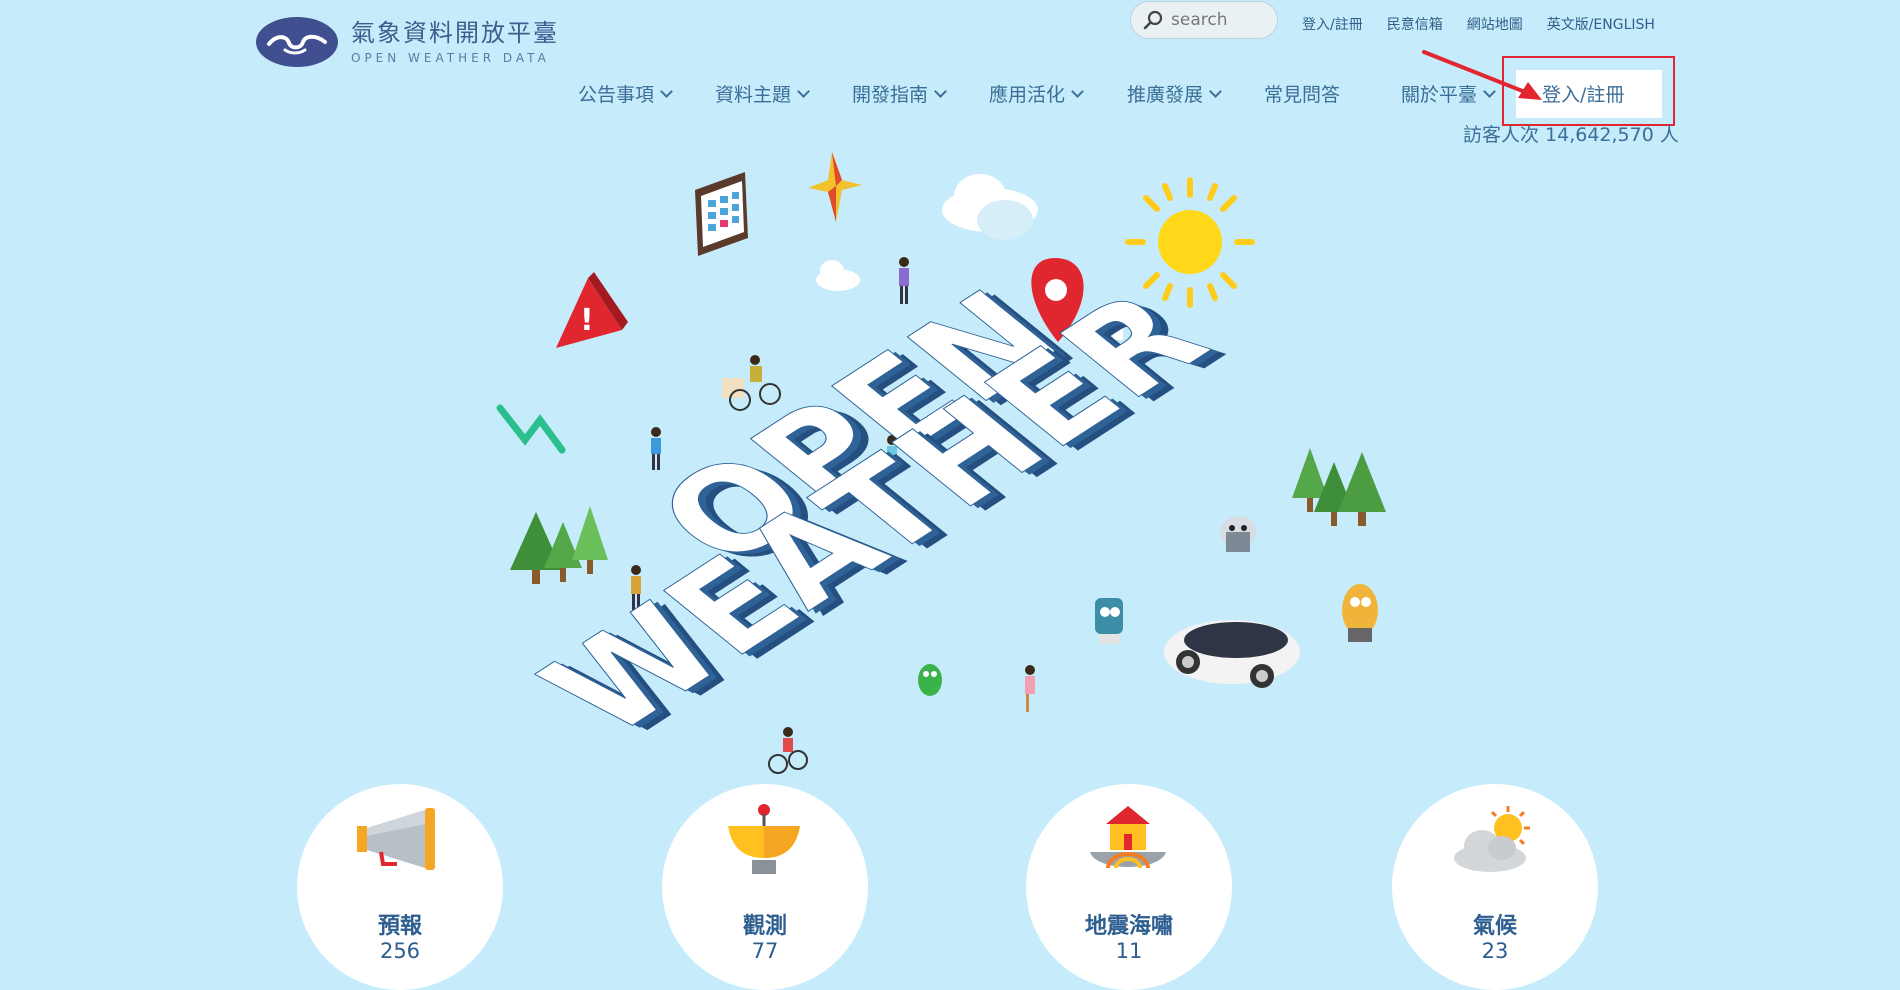 The height and width of the screenshot is (990, 1900). Describe the element at coordinates (399, 926) in the screenshot. I see `category-label: 預報` at that location.